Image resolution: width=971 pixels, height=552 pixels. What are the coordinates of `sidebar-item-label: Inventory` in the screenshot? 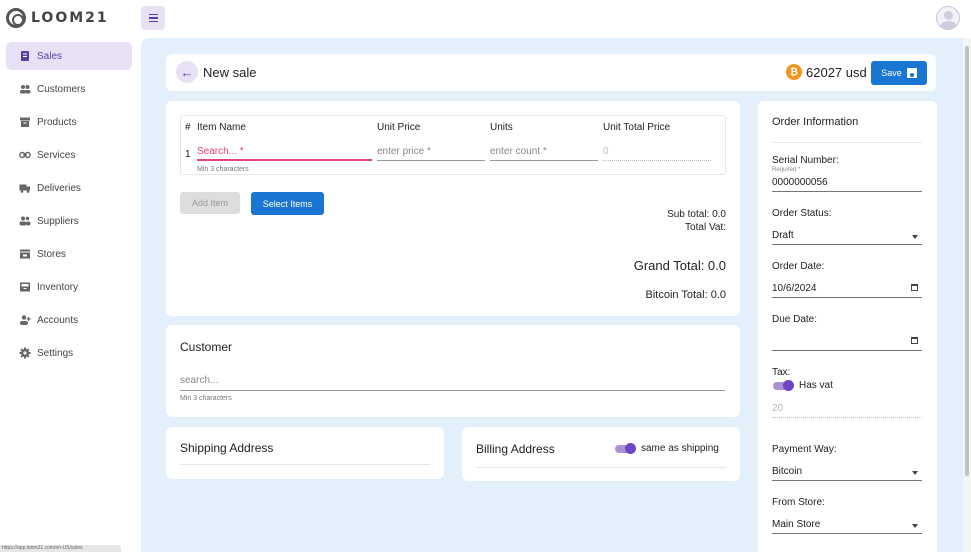 It's located at (58, 287).